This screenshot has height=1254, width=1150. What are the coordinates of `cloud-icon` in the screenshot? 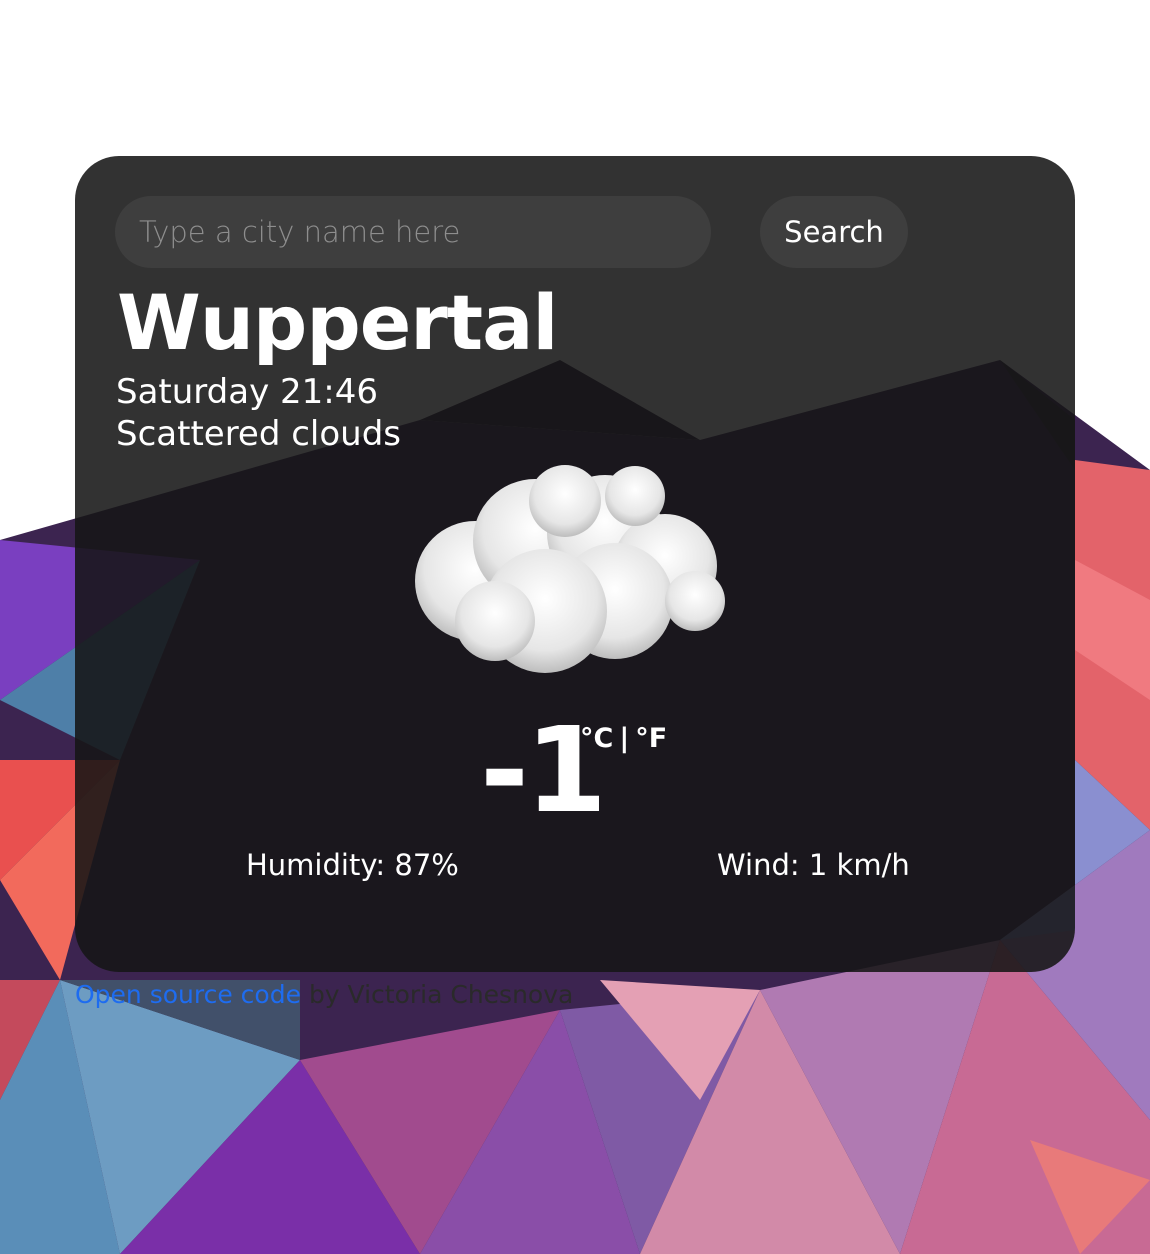 It's located at (570, 569).